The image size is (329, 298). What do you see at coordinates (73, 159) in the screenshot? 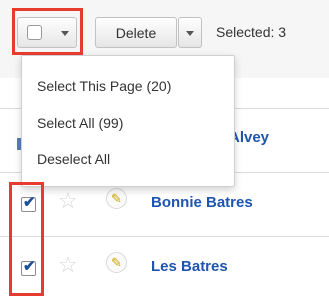
I see `menu-item-deselect-all: Deselect All` at bounding box center [73, 159].